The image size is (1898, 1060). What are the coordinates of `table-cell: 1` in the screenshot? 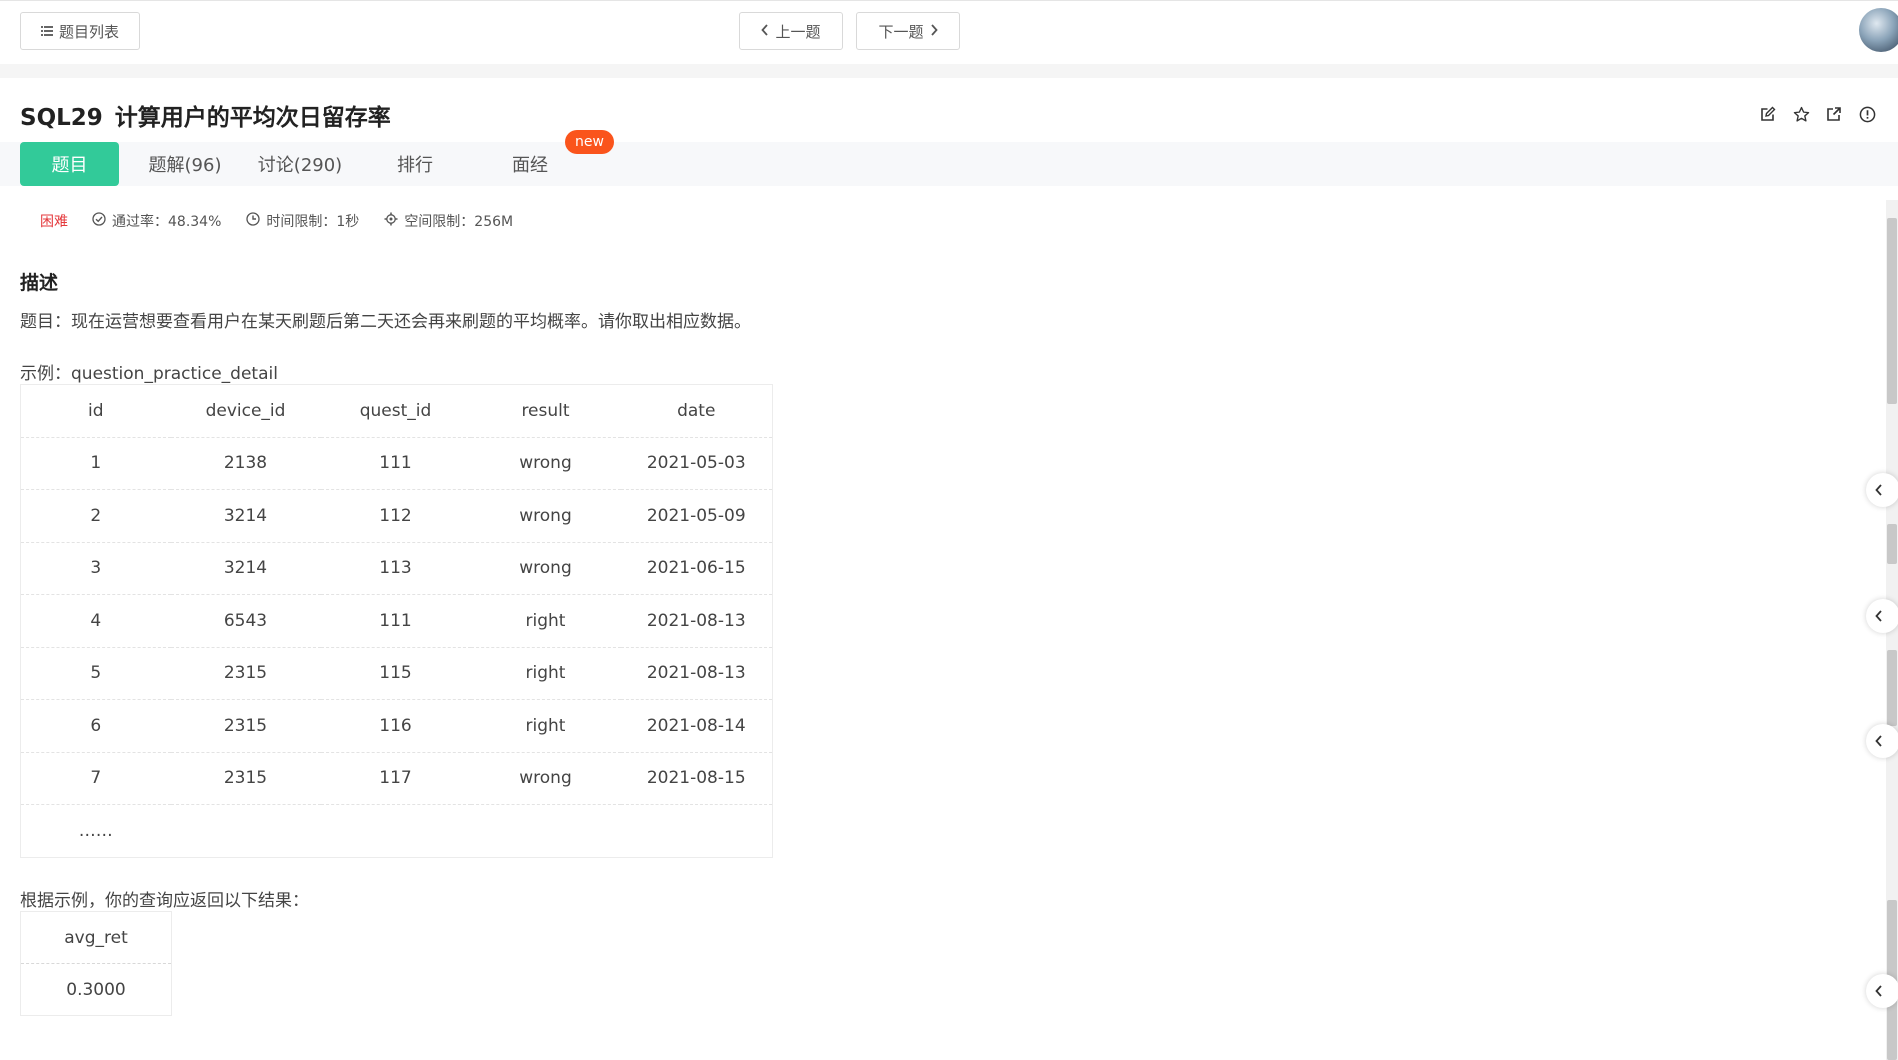 It's located at (95, 463).